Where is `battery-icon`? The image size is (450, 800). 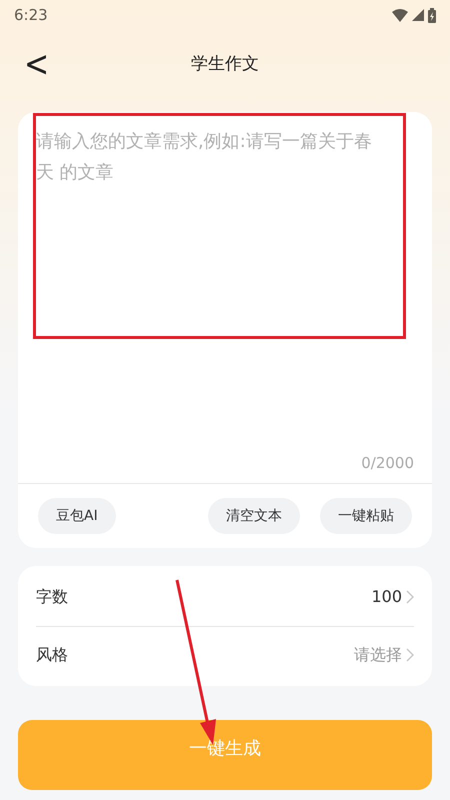
battery-icon is located at coordinates (432, 15).